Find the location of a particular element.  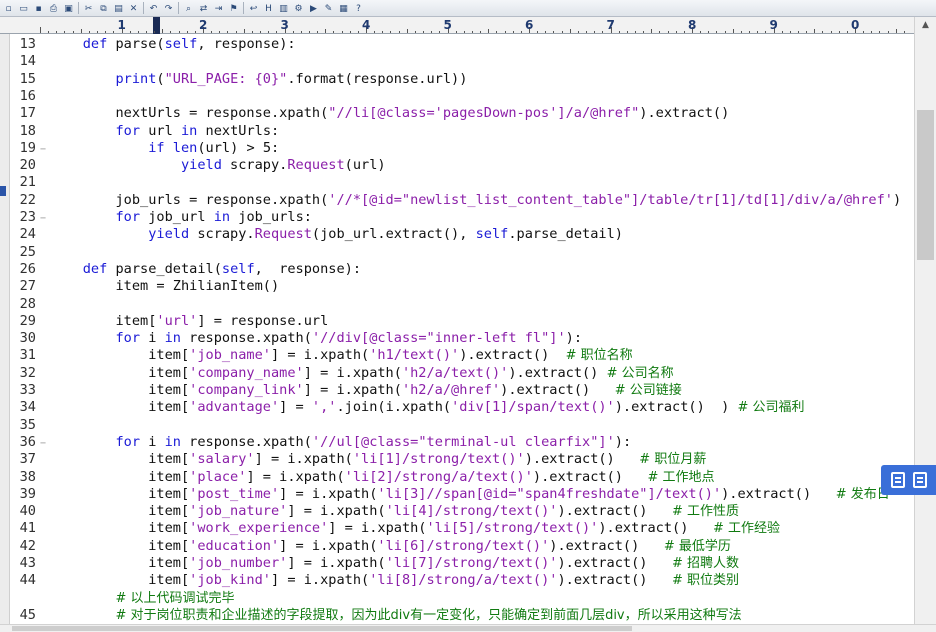

code-line: 18 for url in nextUrls: is located at coordinates (145, 131).